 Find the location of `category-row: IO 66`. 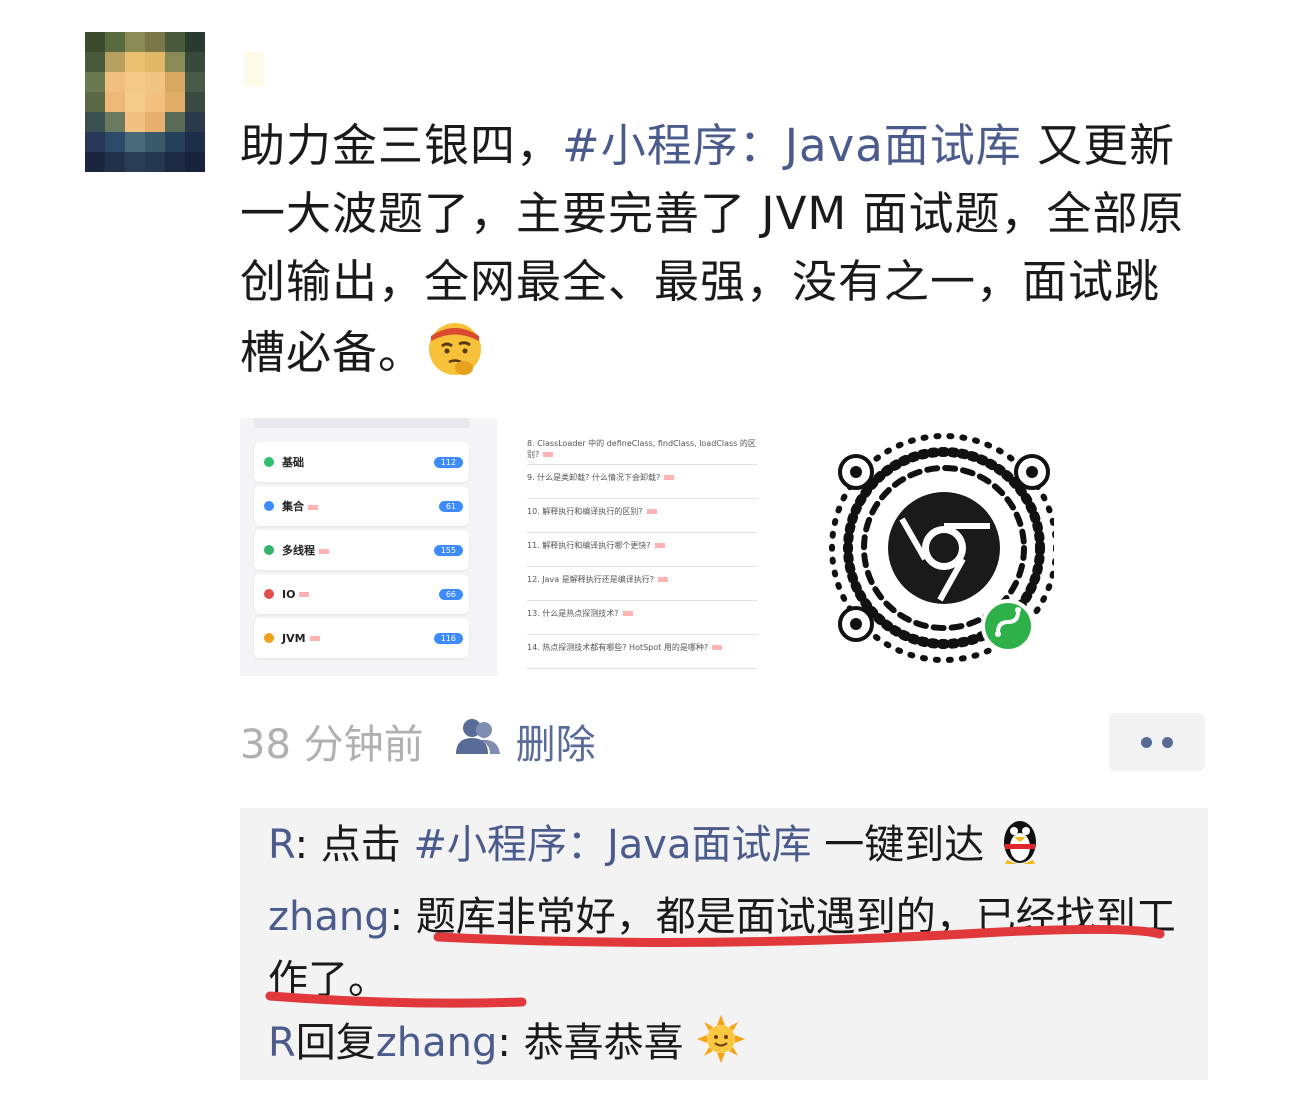

category-row: IO 66 is located at coordinates (361, 594).